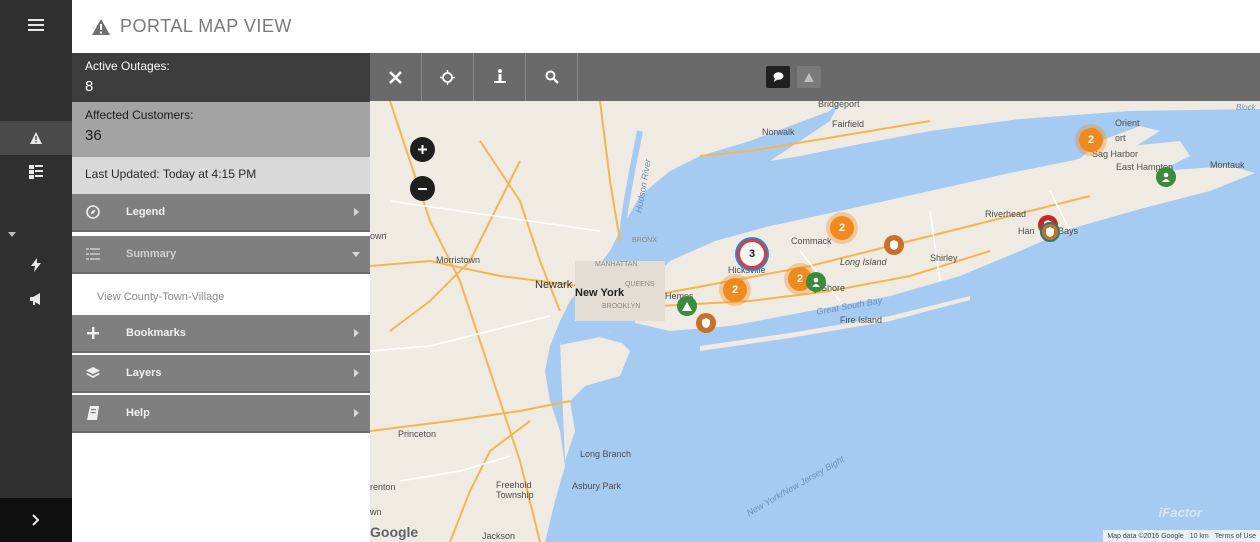  What do you see at coordinates (499, 536) in the screenshot?
I see `map-label-jackson: Jackson` at bounding box center [499, 536].